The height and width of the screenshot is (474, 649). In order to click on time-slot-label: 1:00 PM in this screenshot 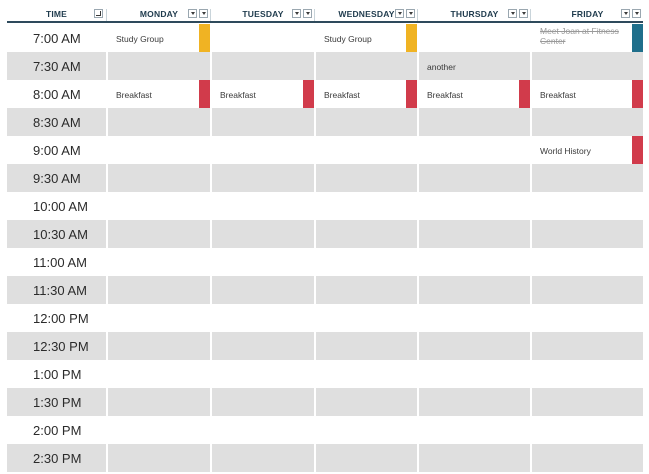, I will do `click(56, 374)`.